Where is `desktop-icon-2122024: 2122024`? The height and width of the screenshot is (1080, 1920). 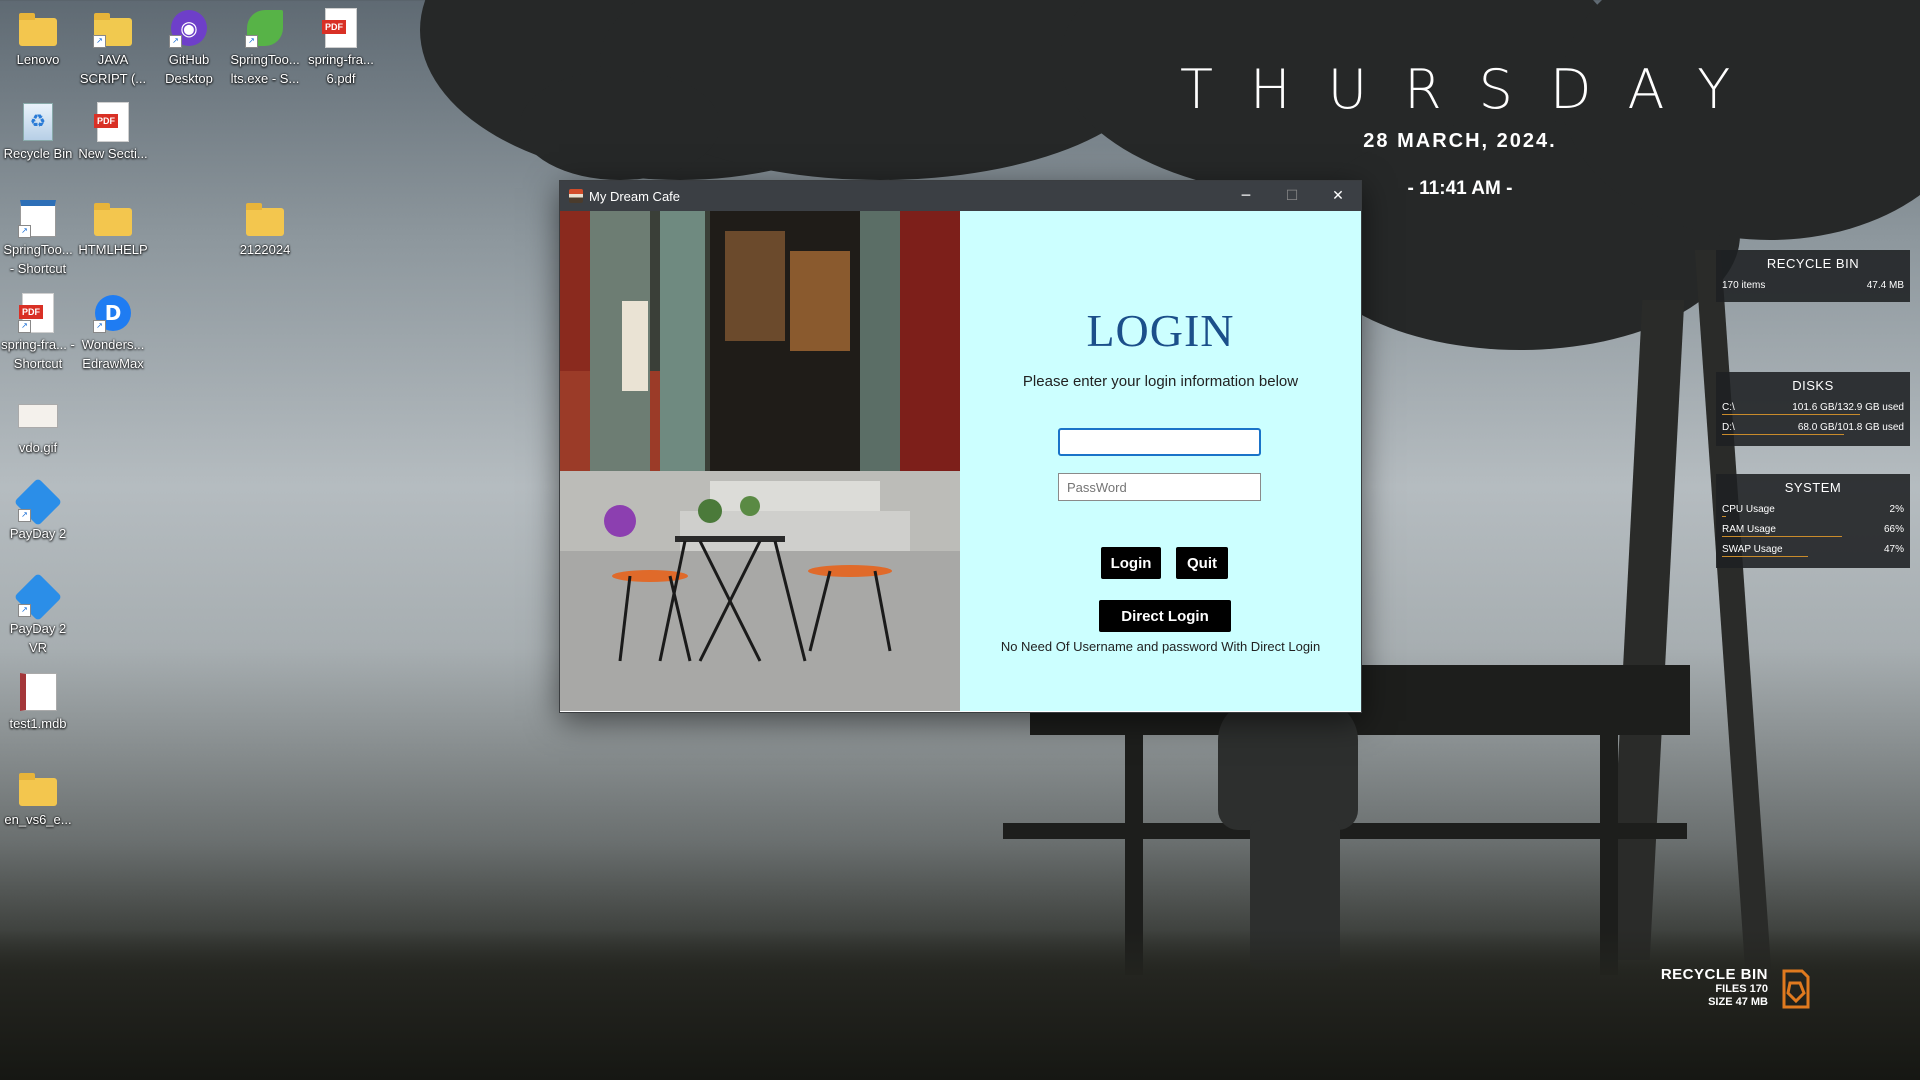 desktop-icon-2122024: 2122024 is located at coordinates (265, 228).